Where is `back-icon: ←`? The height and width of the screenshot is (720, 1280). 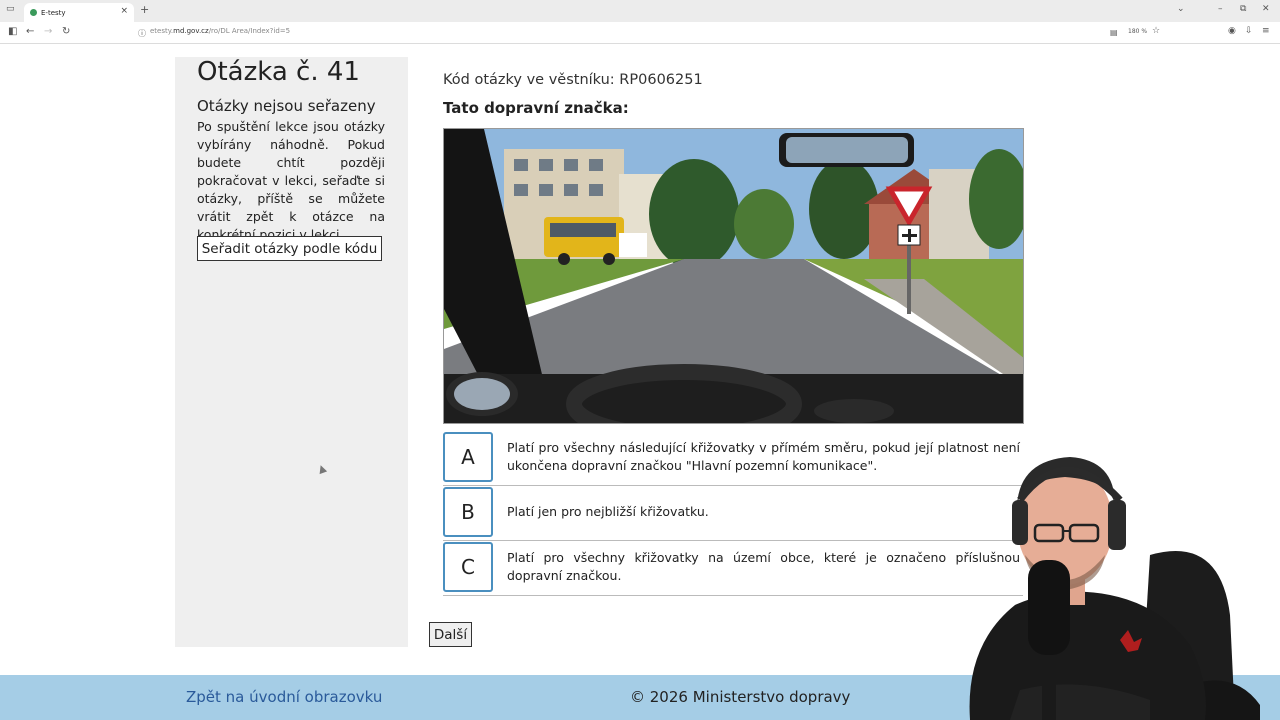 back-icon: ← is located at coordinates (30, 31).